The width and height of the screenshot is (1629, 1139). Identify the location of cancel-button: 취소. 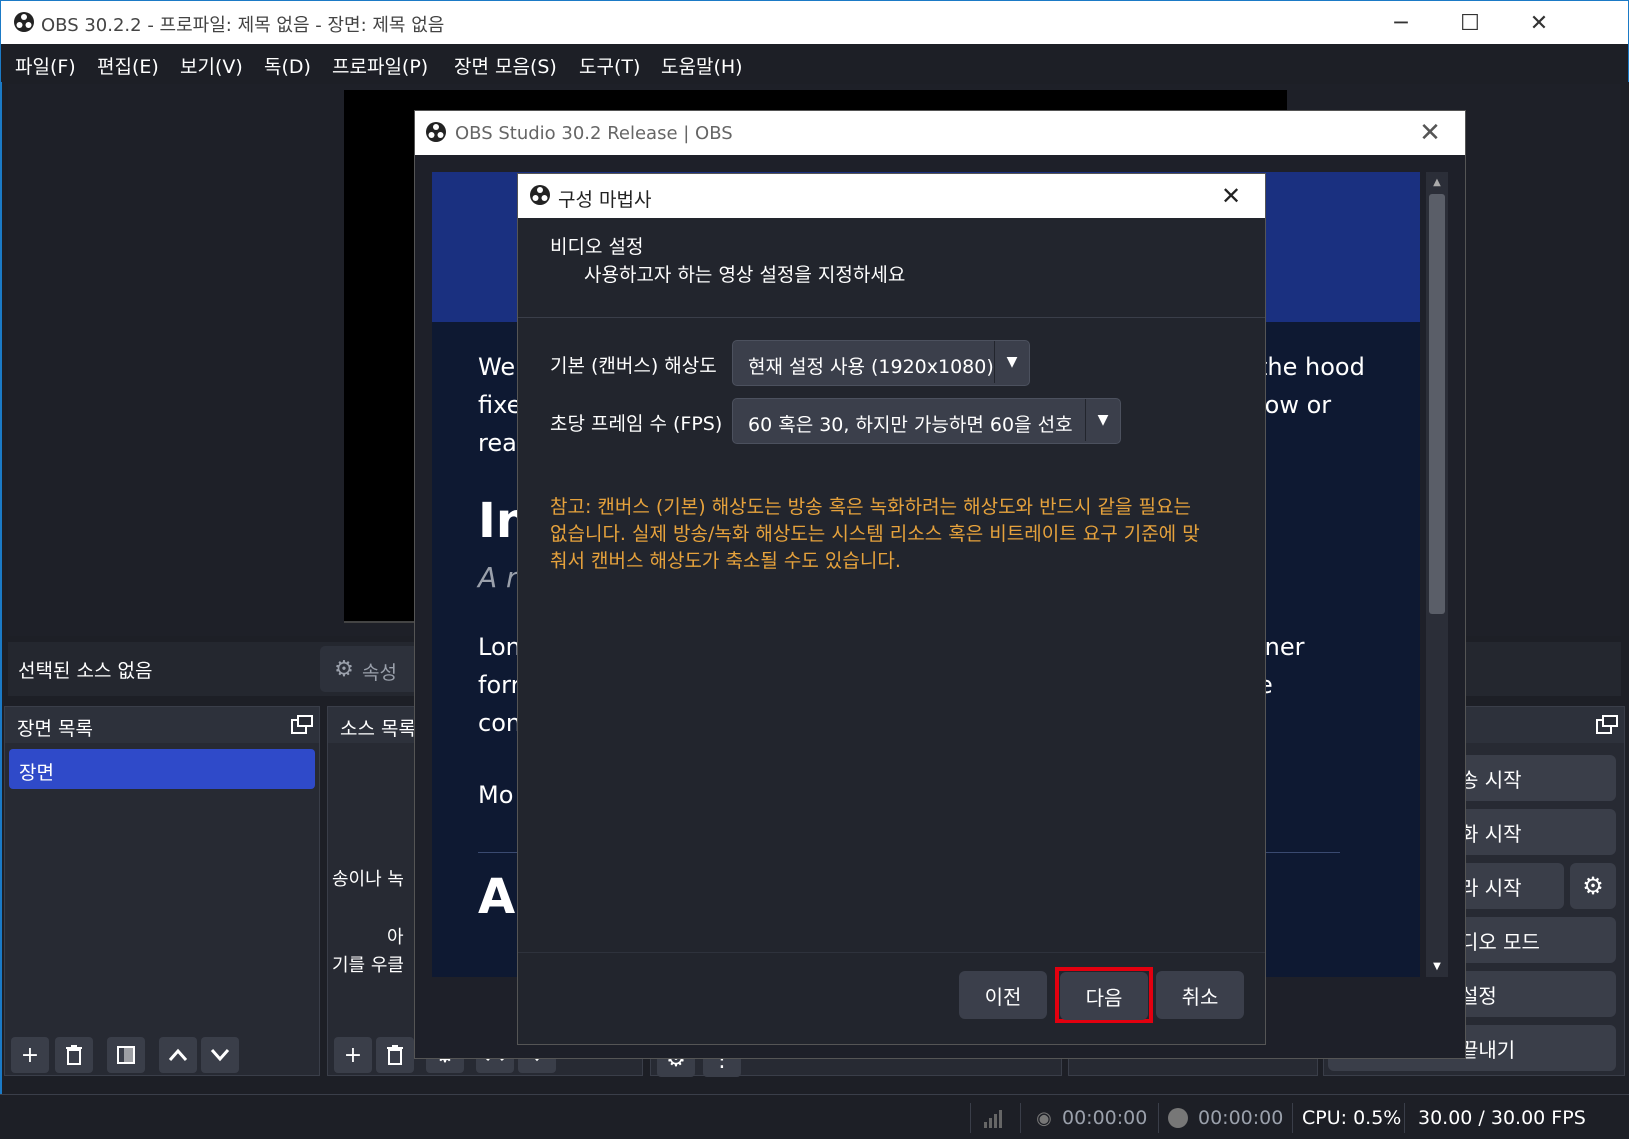
(1200, 995).